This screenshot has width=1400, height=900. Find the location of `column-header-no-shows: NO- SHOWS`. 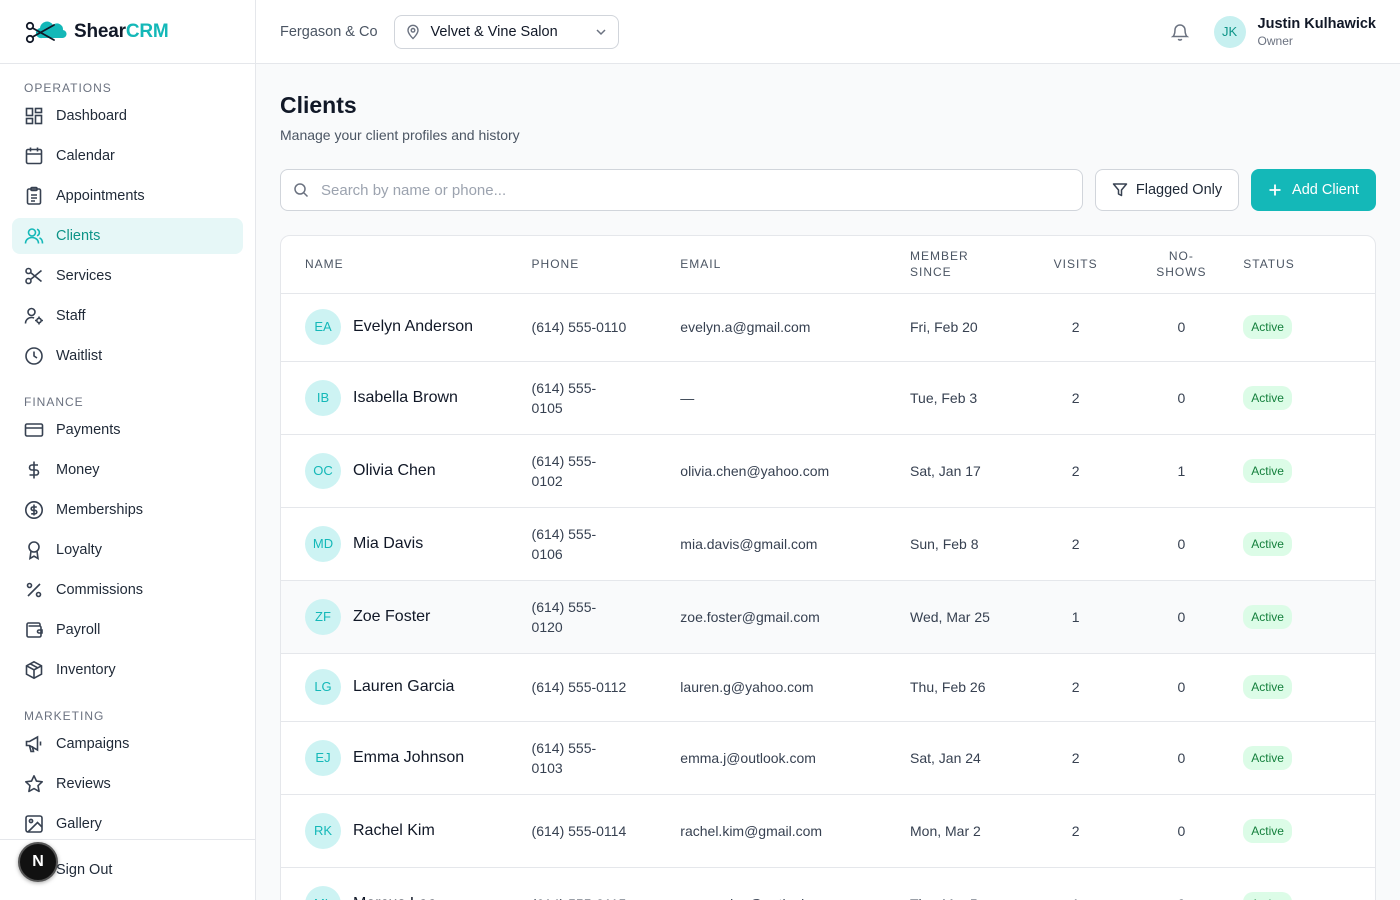

column-header-no-shows: NO- SHOWS is located at coordinates (1181, 265).